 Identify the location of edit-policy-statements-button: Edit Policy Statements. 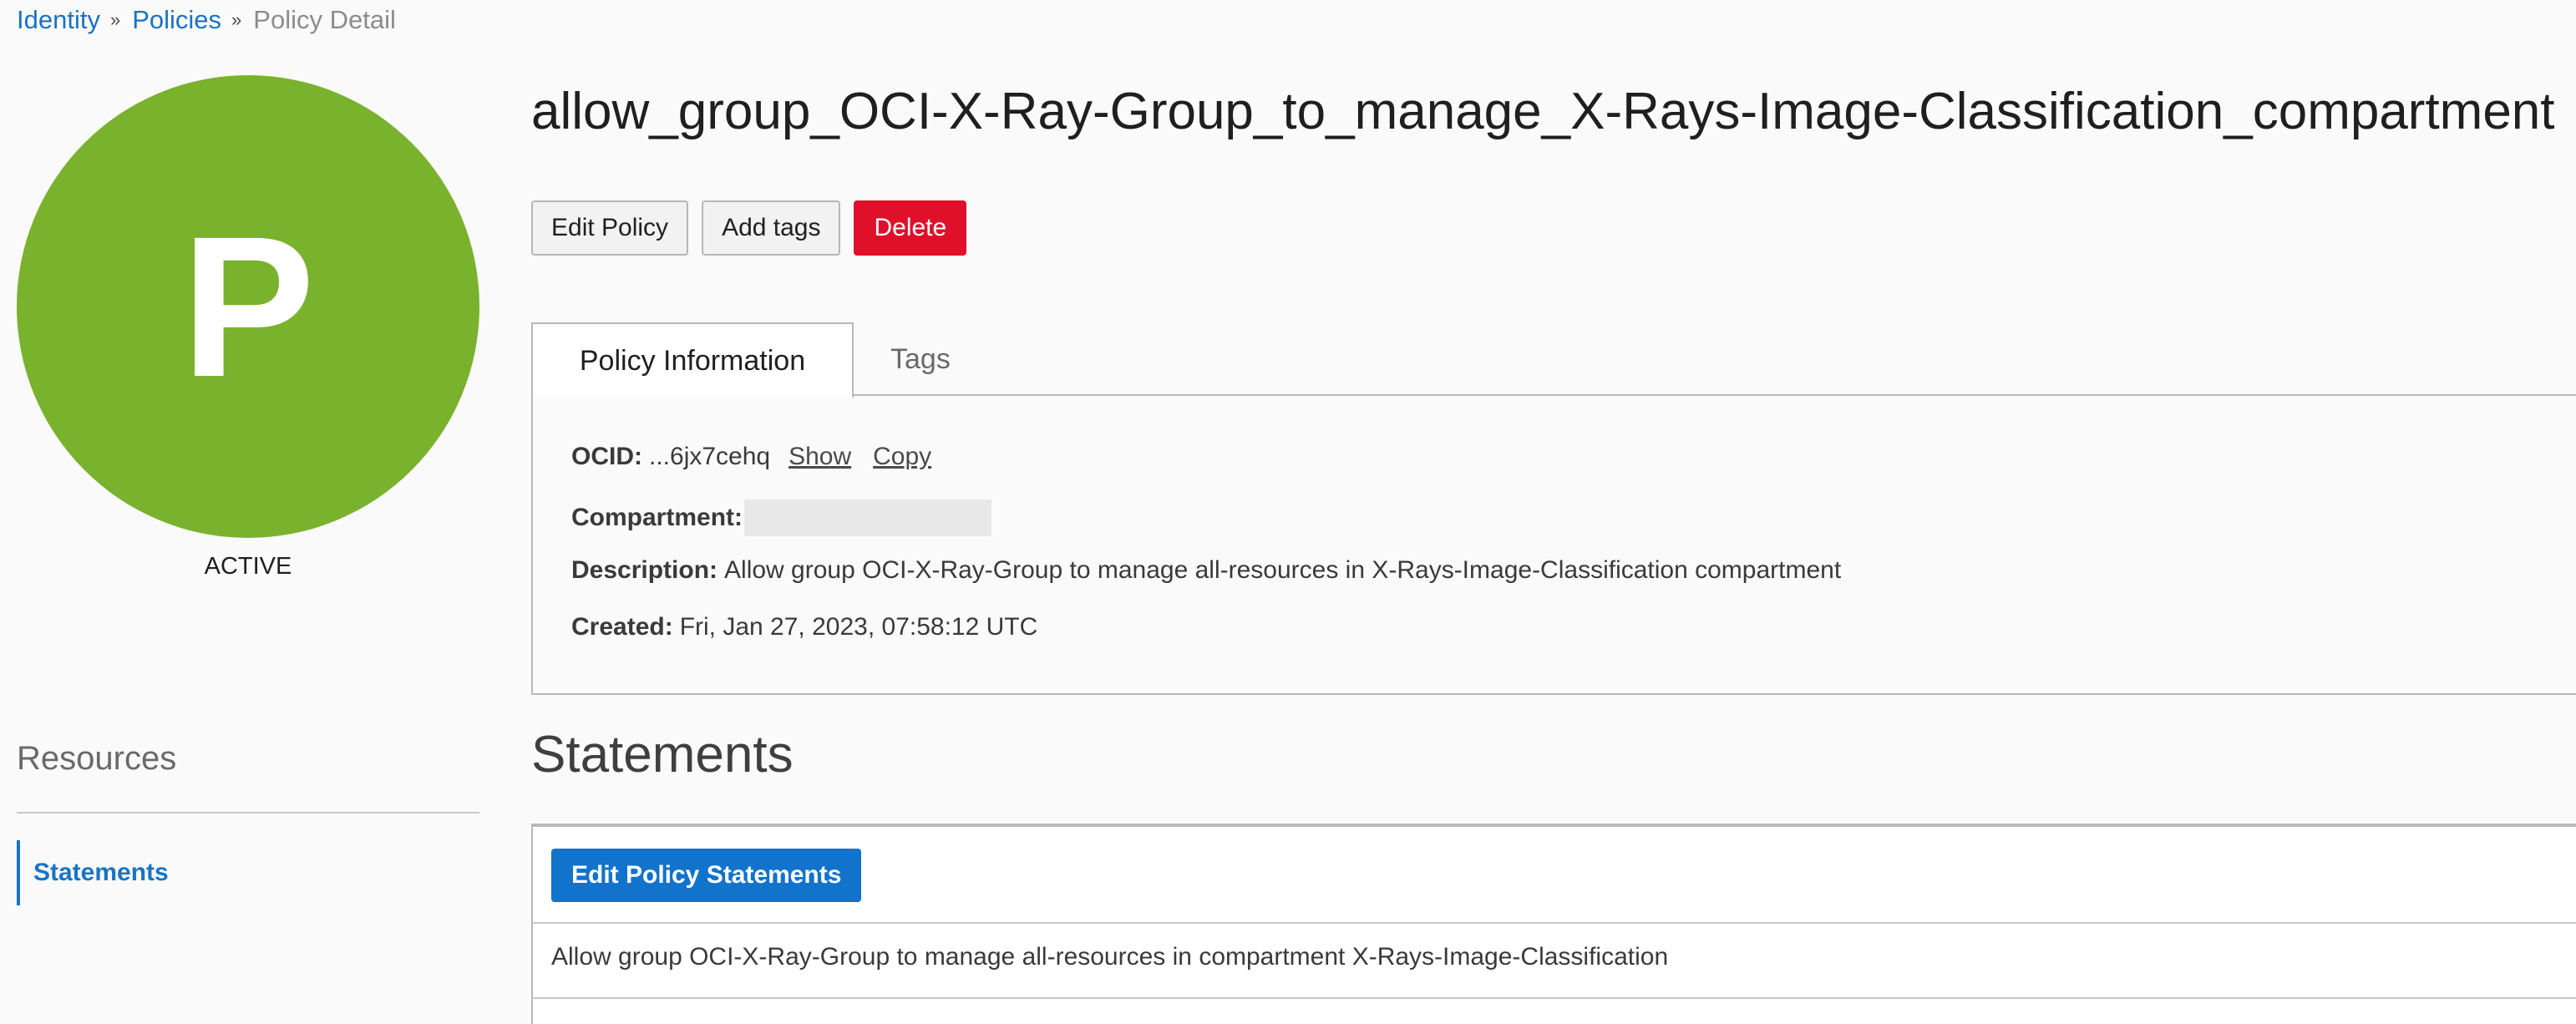
(706, 875).